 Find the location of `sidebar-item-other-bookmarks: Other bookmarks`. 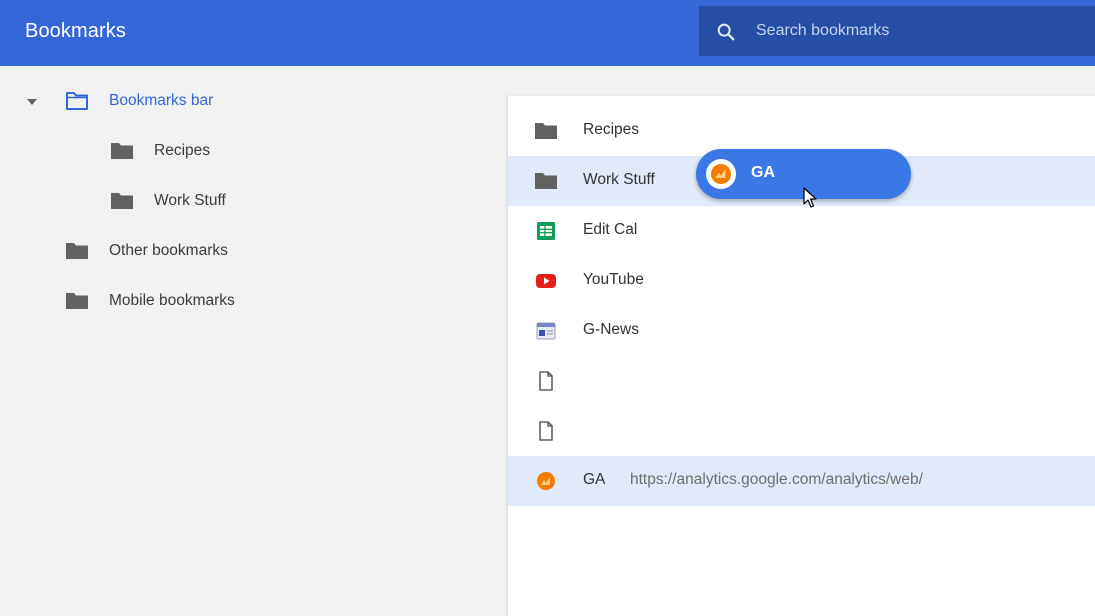

sidebar-item-other-bookmarks: Other bookmarks is located at coordinates (146, 251).